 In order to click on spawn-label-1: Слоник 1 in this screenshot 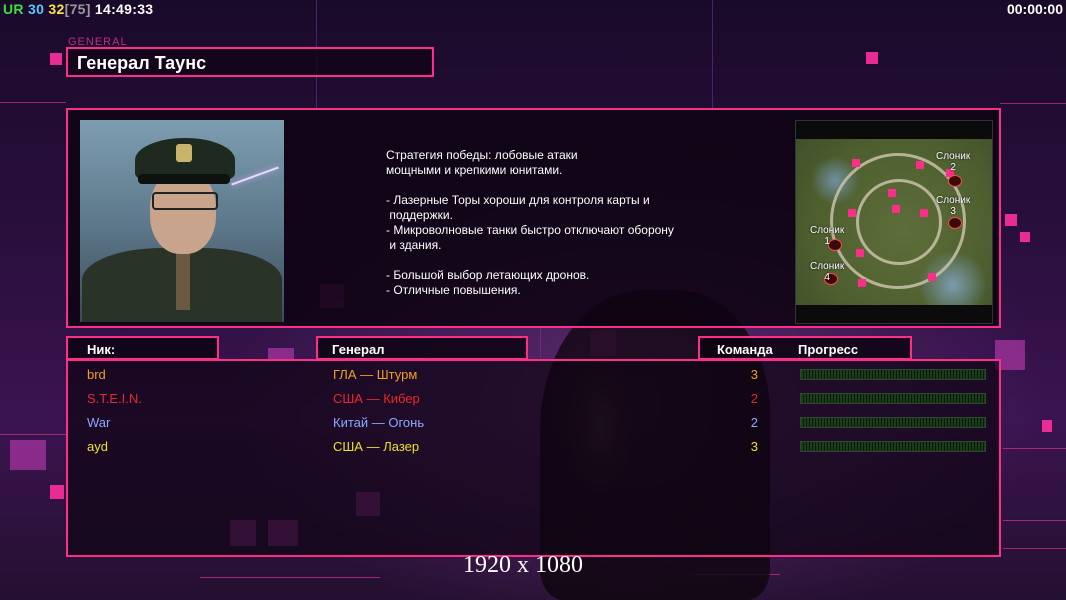, I will do `click(827, 236)`.